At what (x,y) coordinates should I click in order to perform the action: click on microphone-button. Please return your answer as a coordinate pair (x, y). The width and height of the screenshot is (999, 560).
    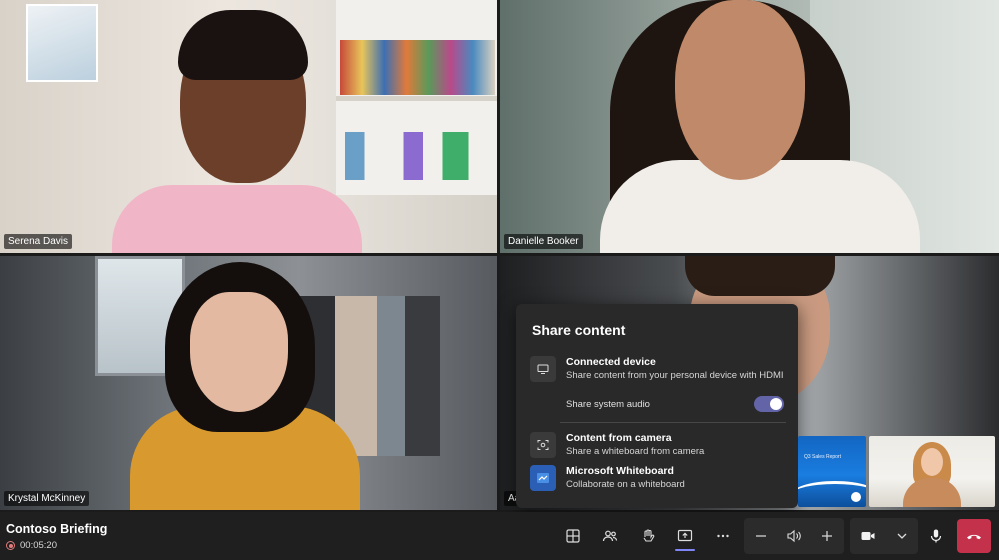
    Looking at the image, I should click on (936, 536).